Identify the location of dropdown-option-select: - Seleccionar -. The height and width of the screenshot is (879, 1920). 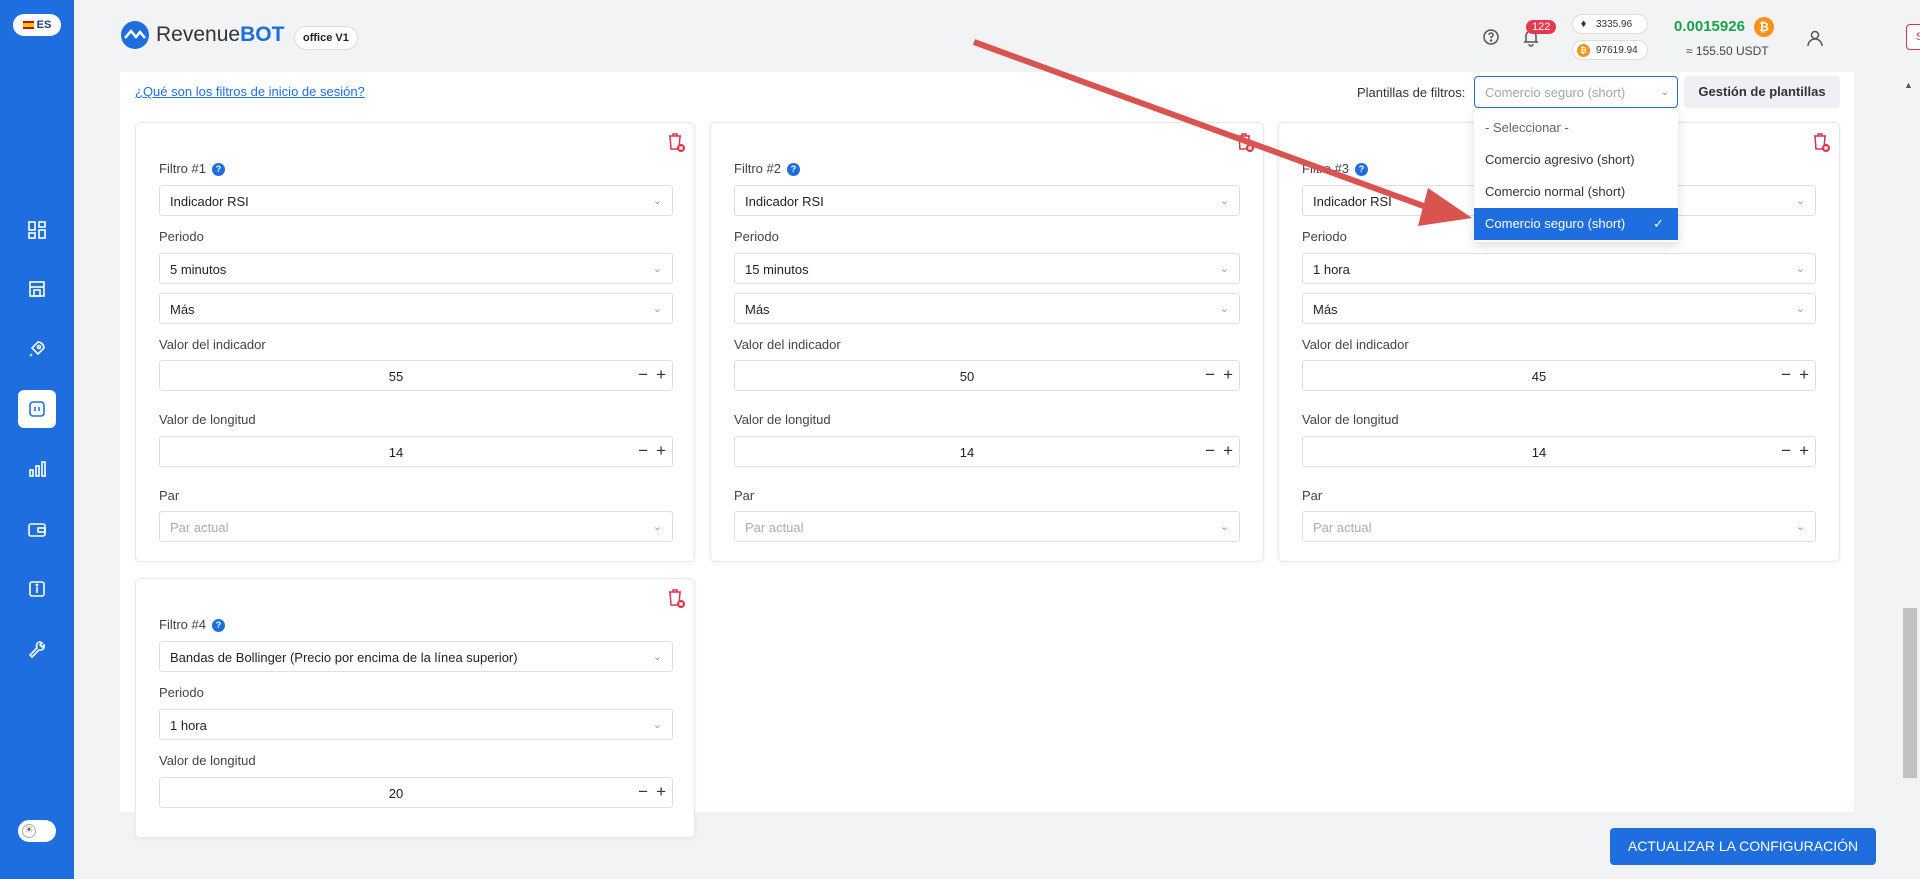
(1576, 128).